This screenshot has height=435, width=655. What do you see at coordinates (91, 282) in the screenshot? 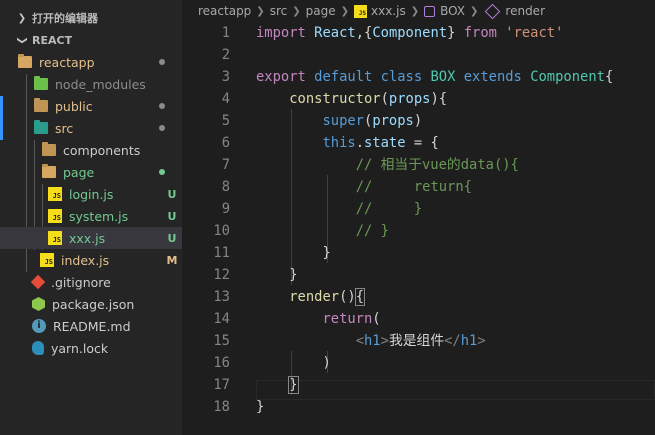
I see `tree-item-gitignore: .gitignore` at bounding box center [91, 282].